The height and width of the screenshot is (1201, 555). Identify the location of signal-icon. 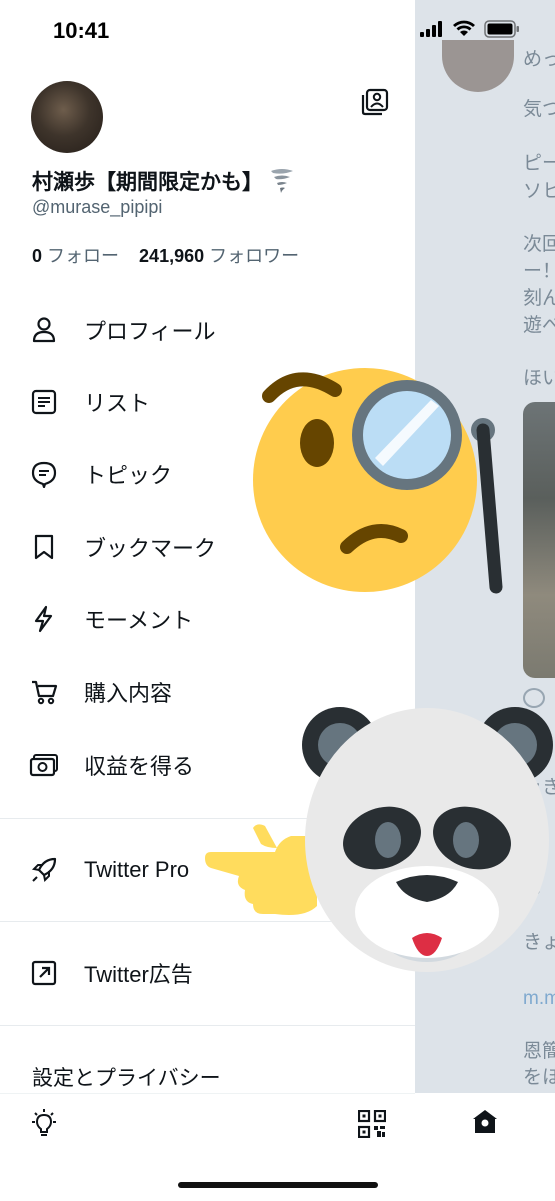
(431, 29).